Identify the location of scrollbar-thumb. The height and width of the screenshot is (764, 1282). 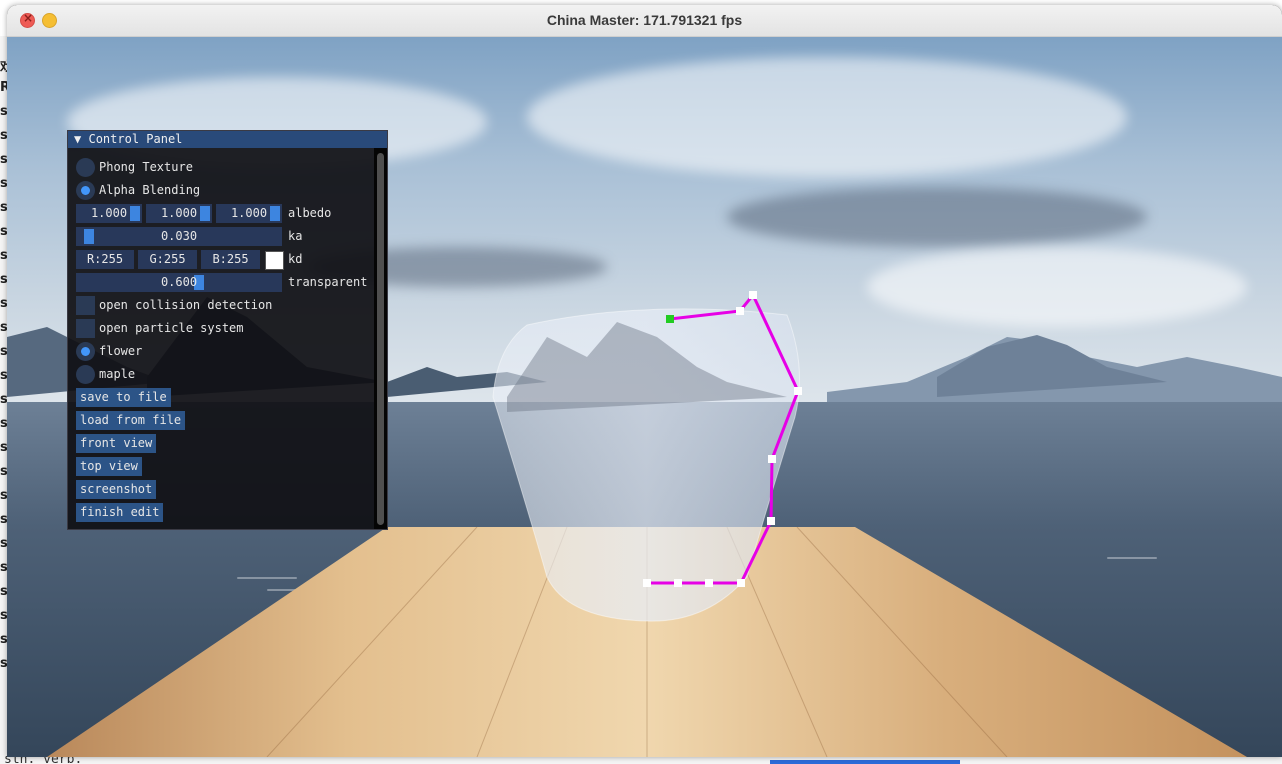
(380, 339).